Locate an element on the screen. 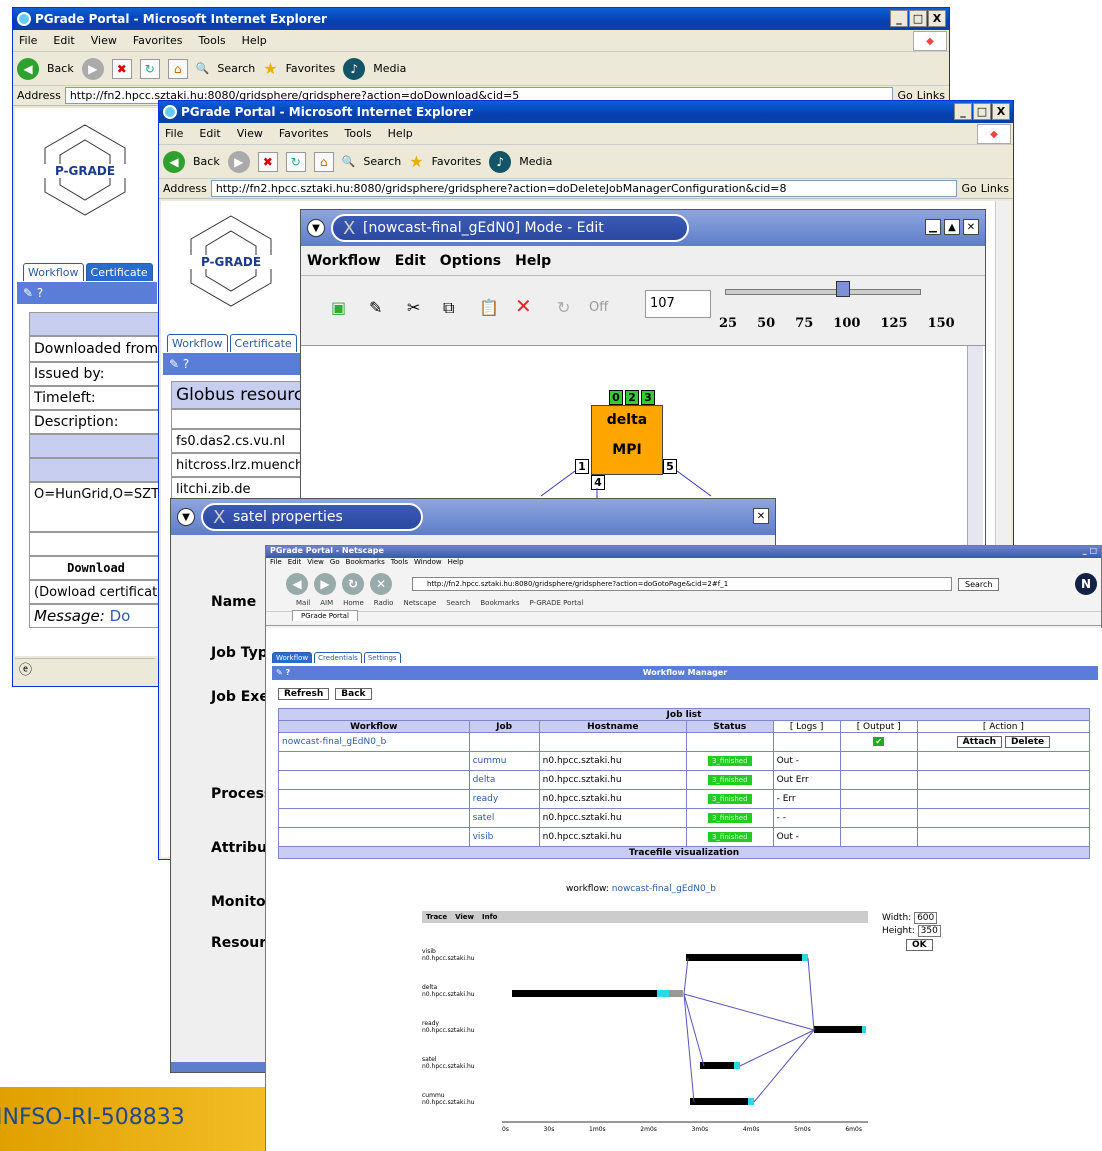 The width and height of the screenshot is (1102, 1151). download-button: Download is located at coordinates (94, 568).